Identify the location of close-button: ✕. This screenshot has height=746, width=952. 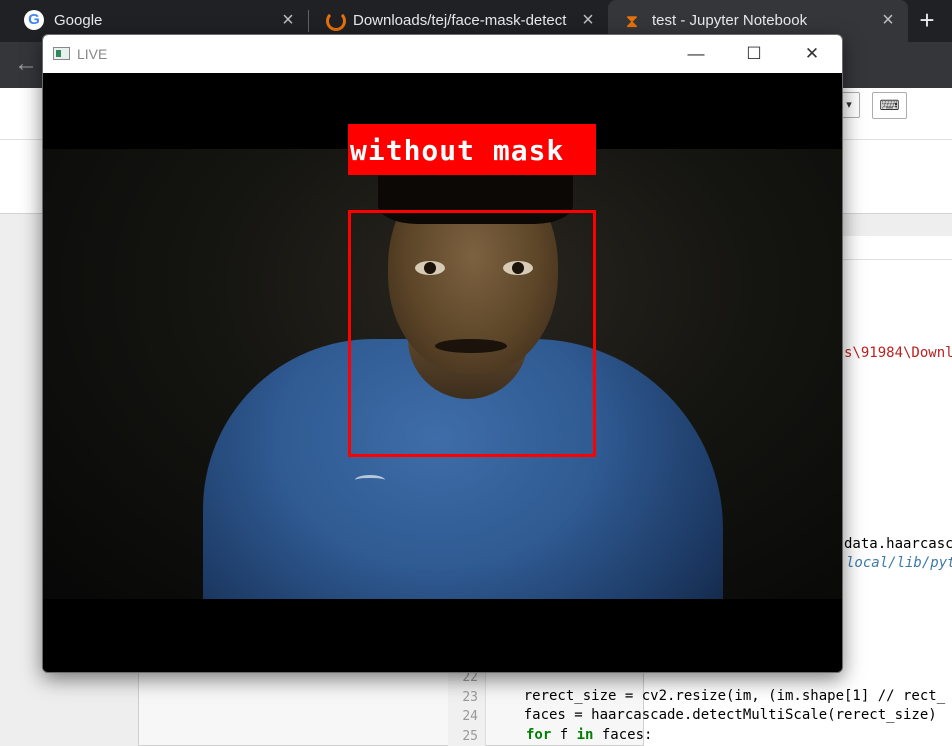
(812, 54).